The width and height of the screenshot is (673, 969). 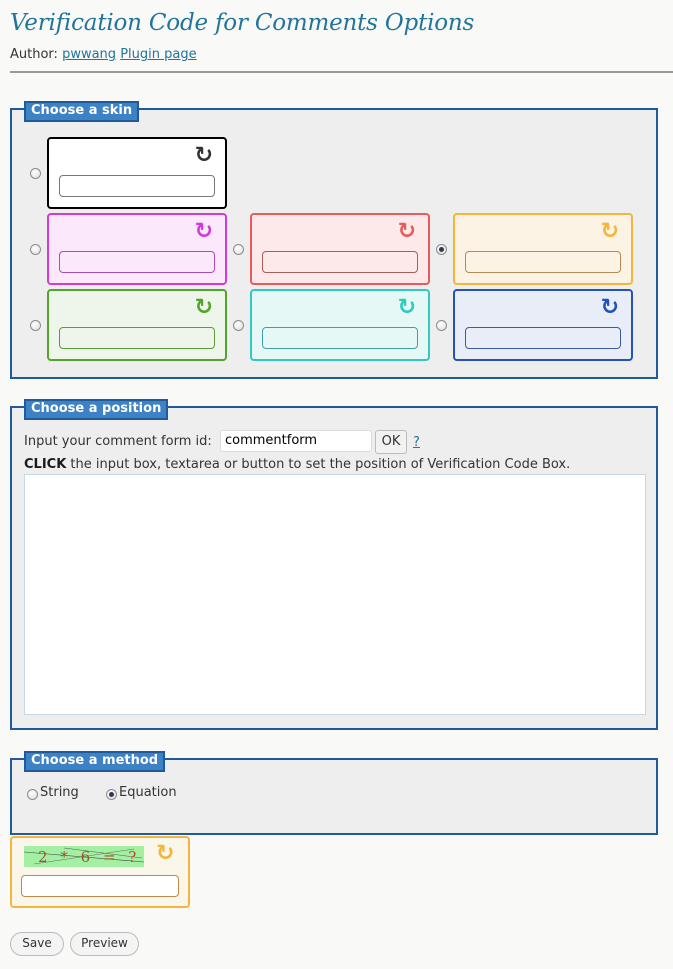 I want to click on author-label: Author:, so click(x=34, y=54).